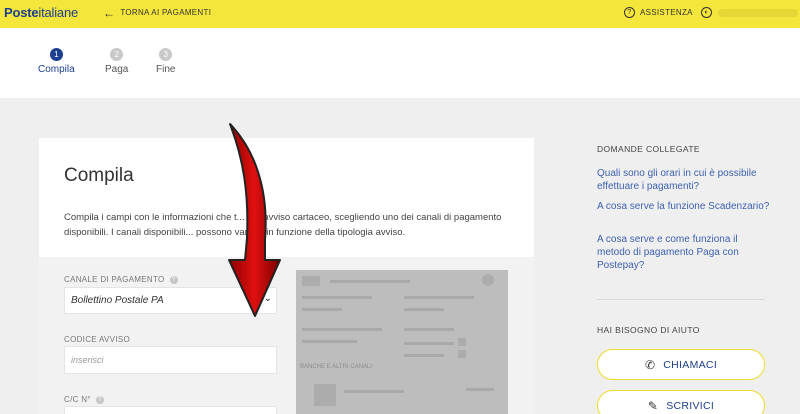 The height and width of the screenshot is (414, 800). I want to click on logo-bold-text: Poste, so click(21, 12).